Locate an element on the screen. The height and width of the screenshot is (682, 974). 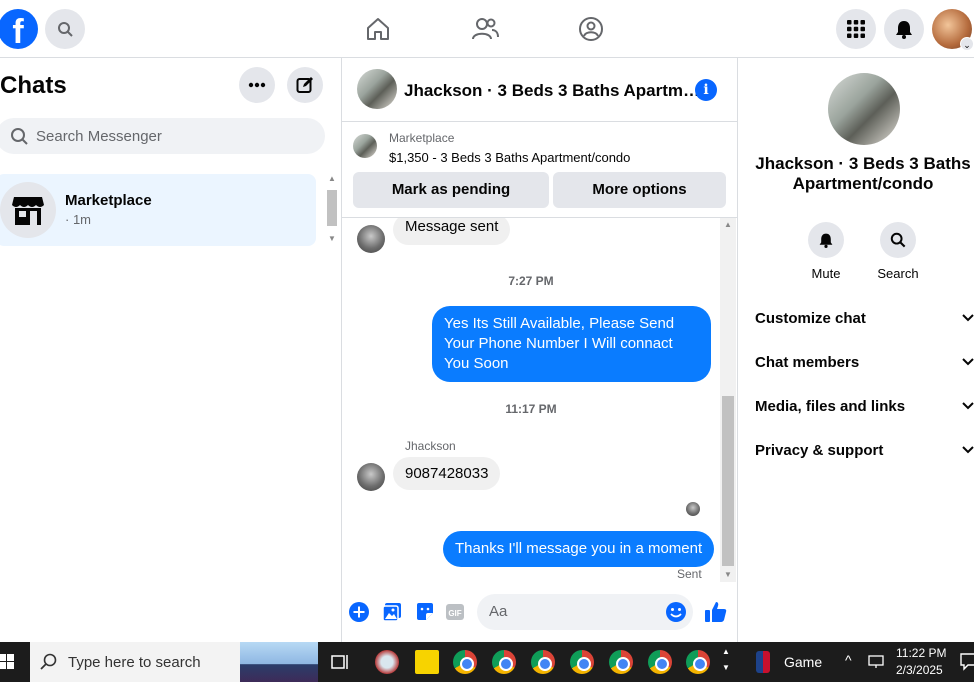
windows-logo-icon is located at coordinates (7, 661).